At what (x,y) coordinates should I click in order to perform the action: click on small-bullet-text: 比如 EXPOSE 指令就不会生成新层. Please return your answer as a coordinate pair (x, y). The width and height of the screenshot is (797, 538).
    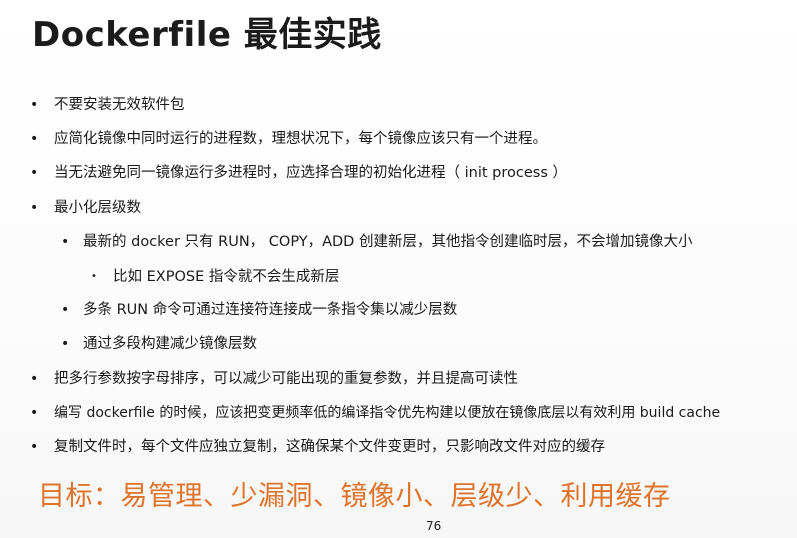
    Looking at the image, I should click on (226, 277).